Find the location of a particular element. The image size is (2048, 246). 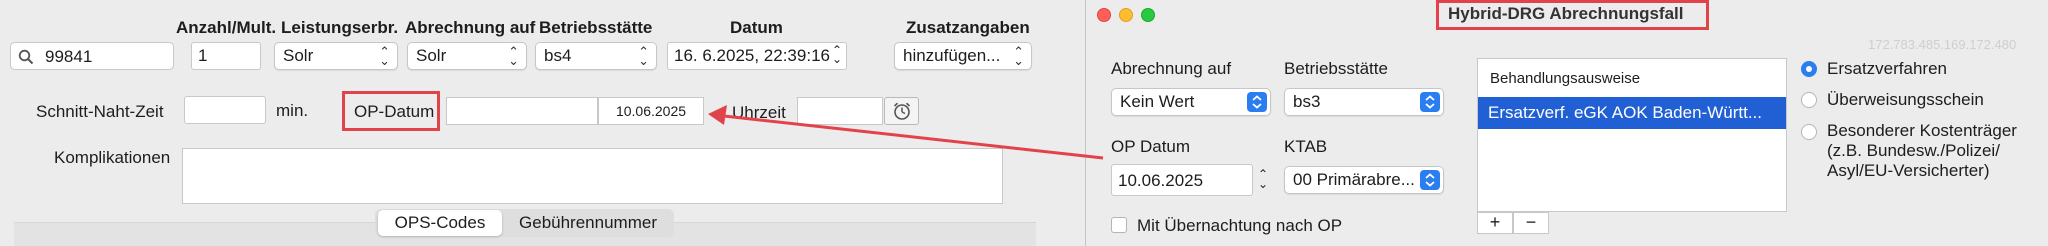

annotation-arrow is located at coordinates (906, 132).